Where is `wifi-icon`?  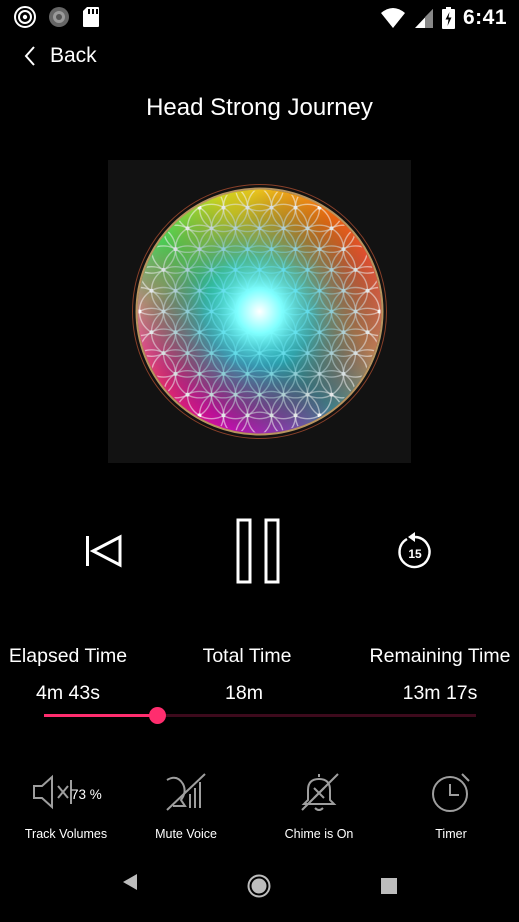
wifi-icon is located at coordinates (392, 18).